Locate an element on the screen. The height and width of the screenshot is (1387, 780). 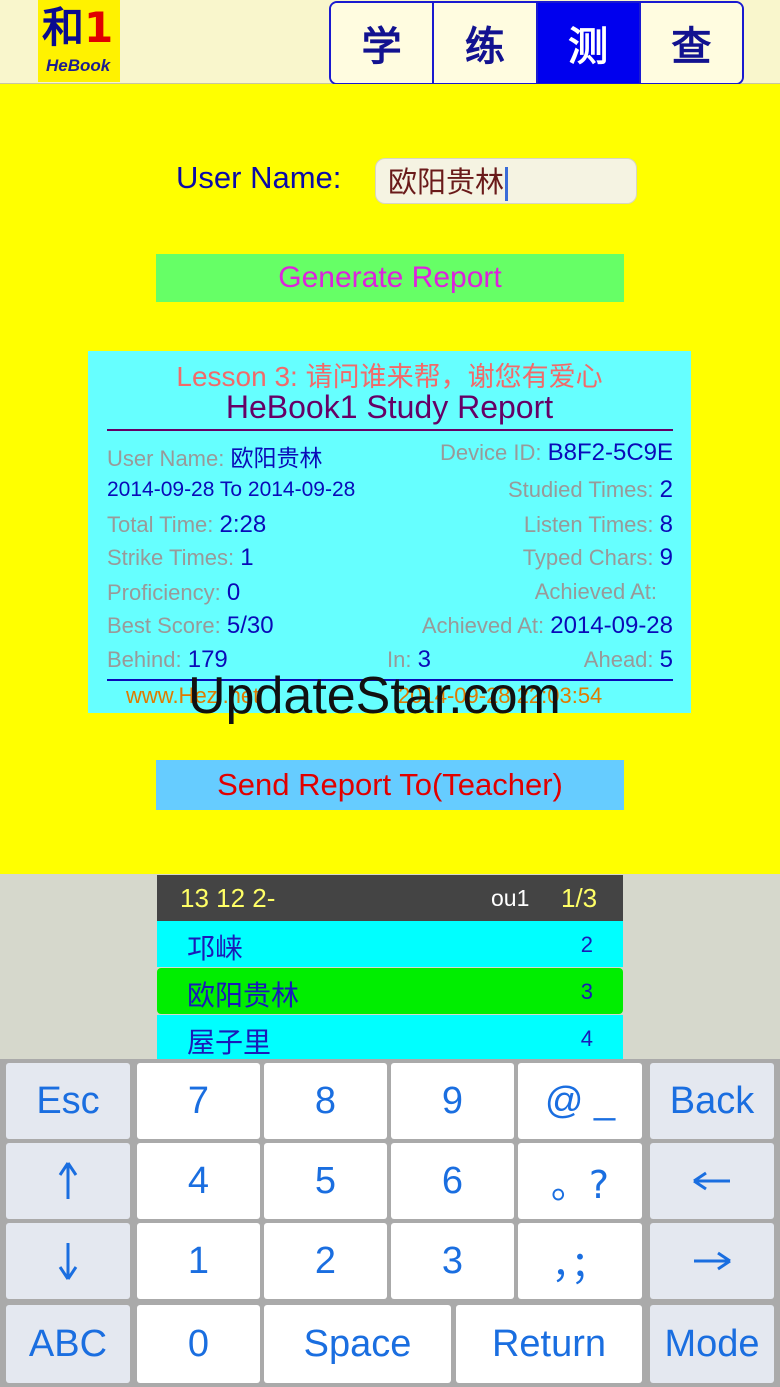
report-row-time: Total Time: 2:28 Listen Times: 8 is located at coordinates (390, 524).